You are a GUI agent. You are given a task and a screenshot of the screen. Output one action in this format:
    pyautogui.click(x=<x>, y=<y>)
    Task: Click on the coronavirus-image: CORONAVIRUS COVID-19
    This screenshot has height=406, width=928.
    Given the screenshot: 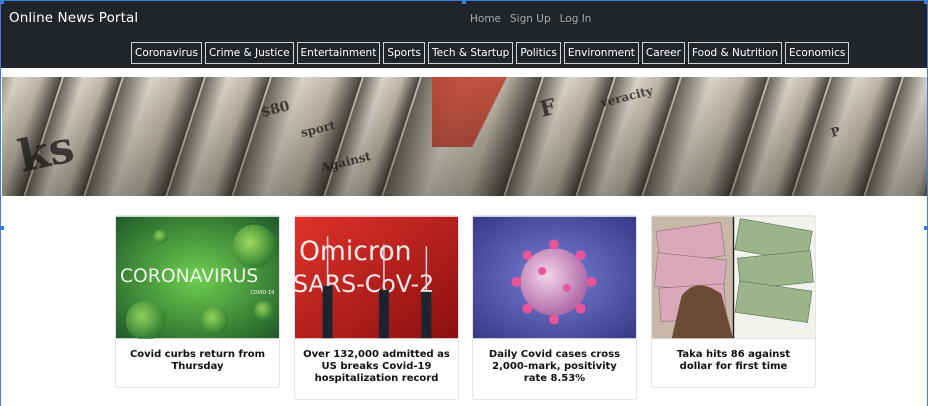 What is the action you would take?
    pyautogui.click(x=197, y=277)
    